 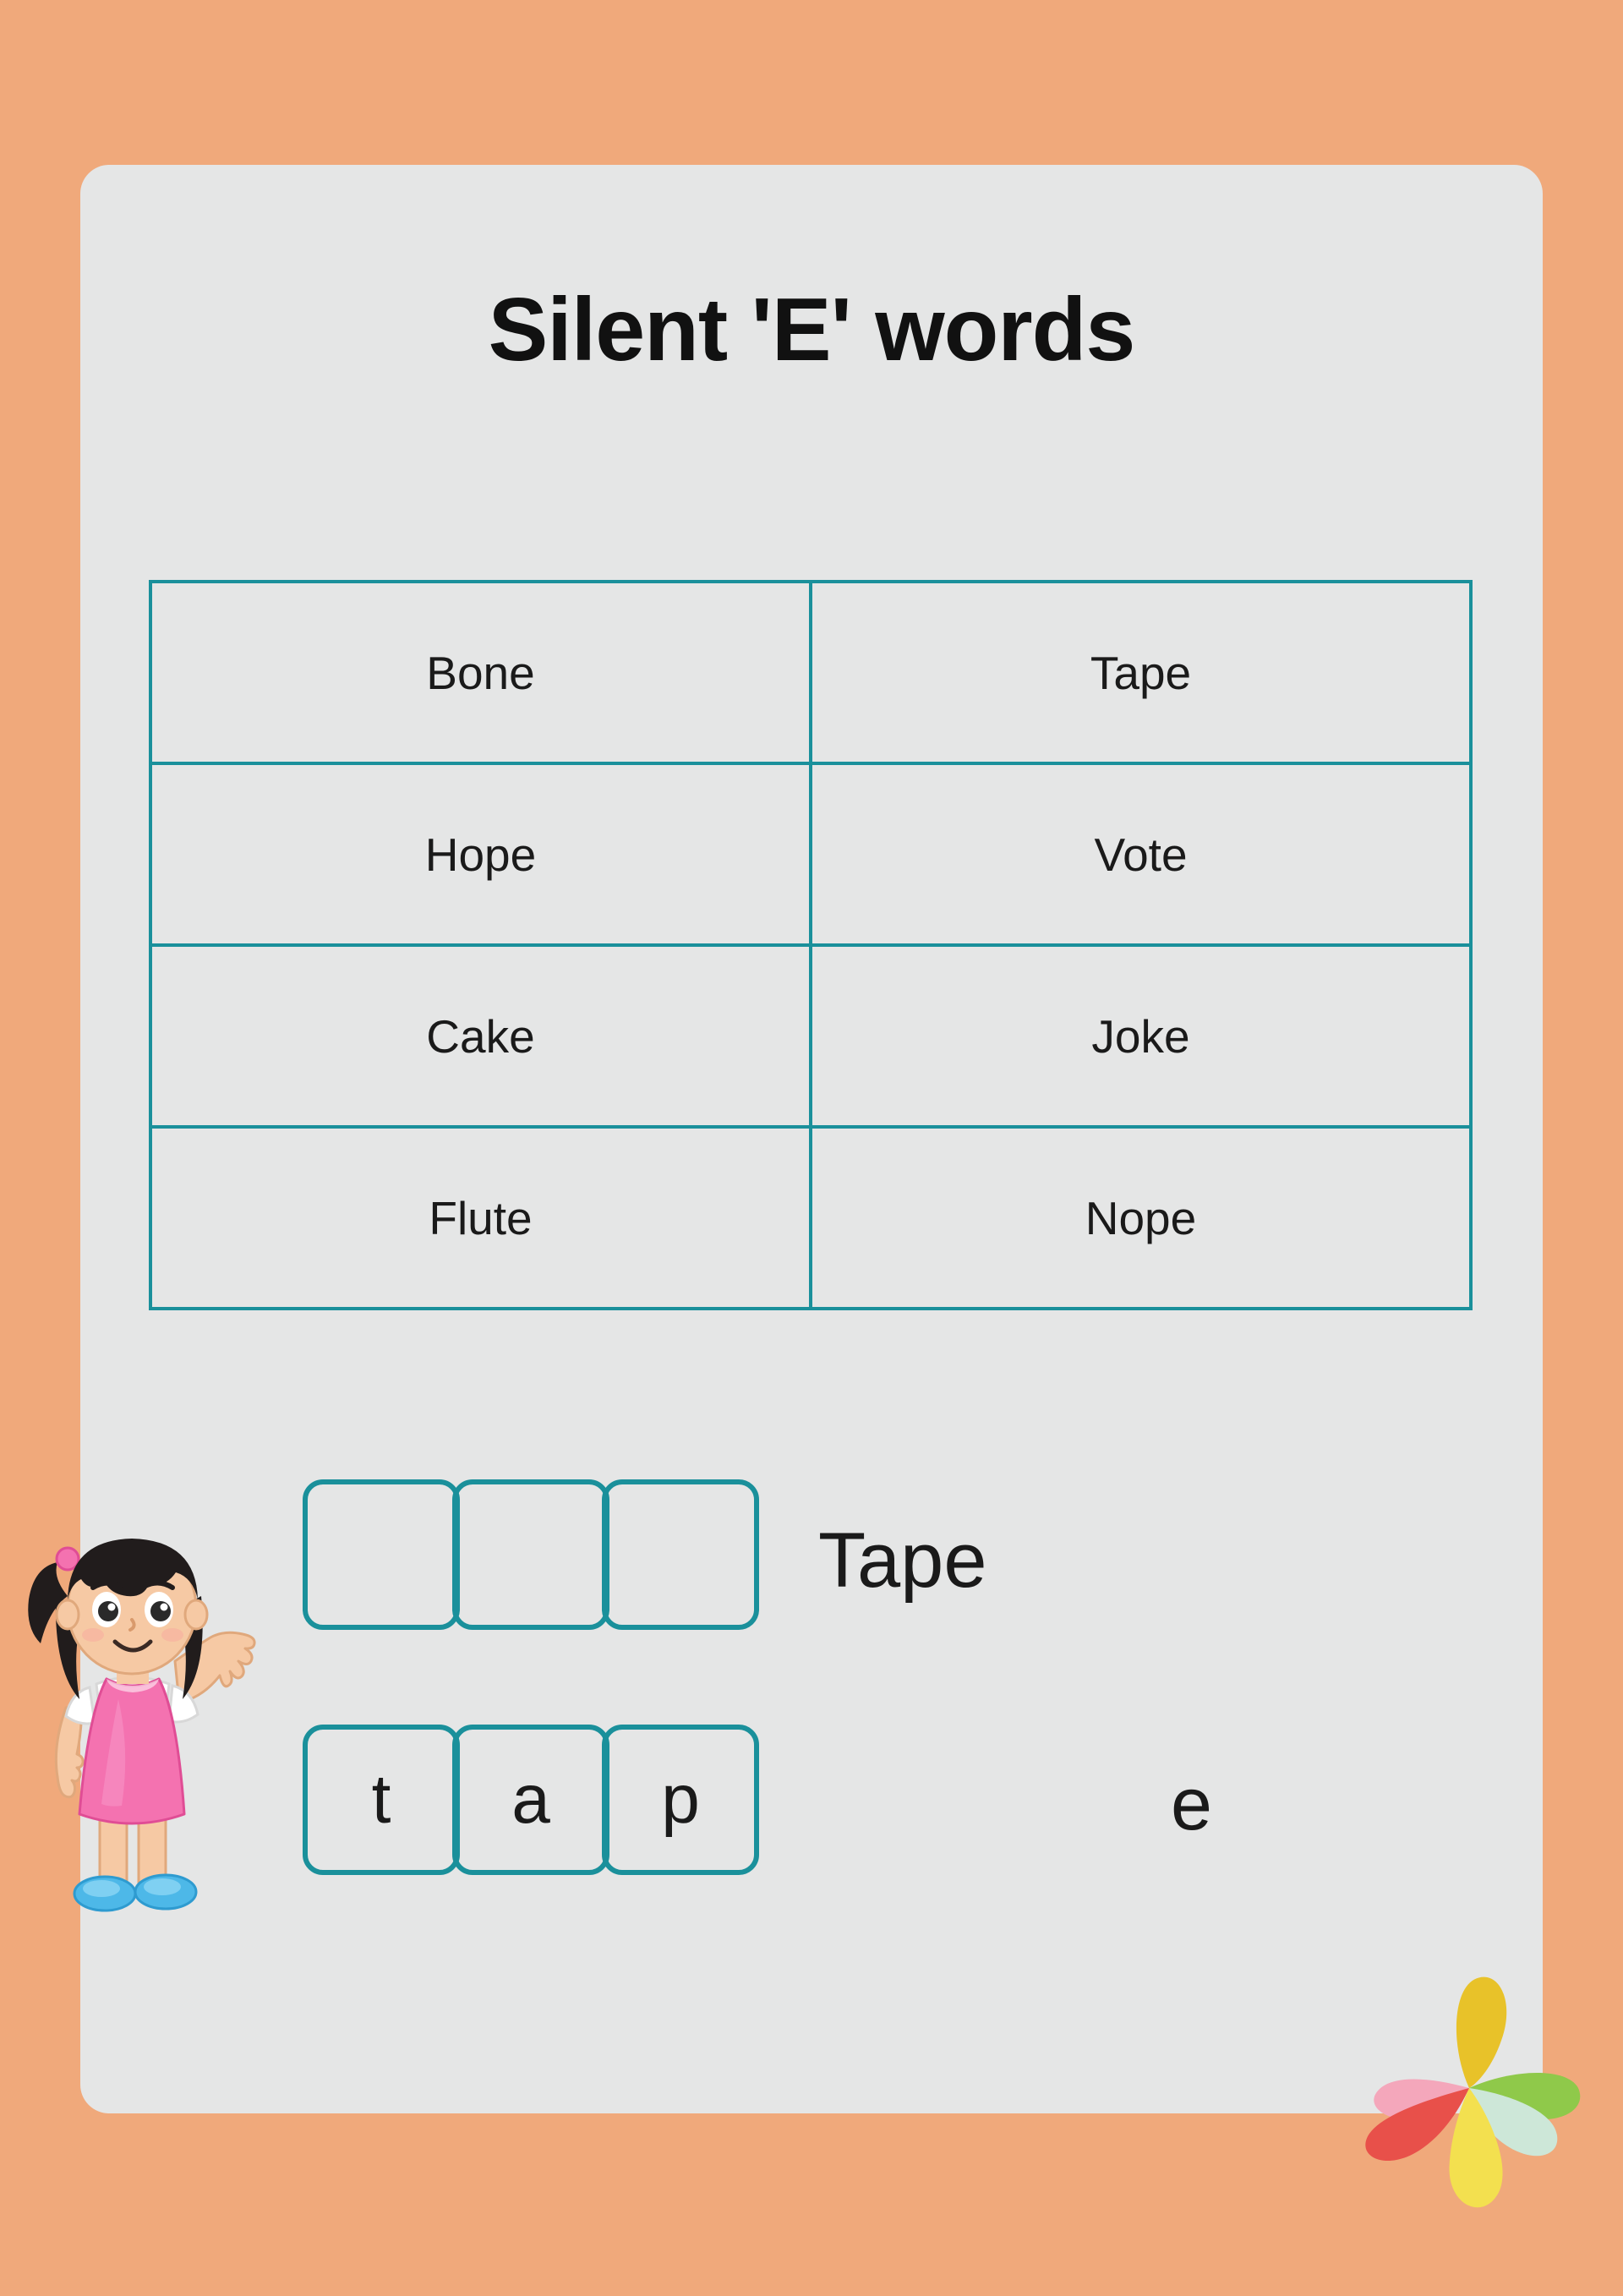 I want to click on silent-e-letter: e, so click(x=1192, y=1803).